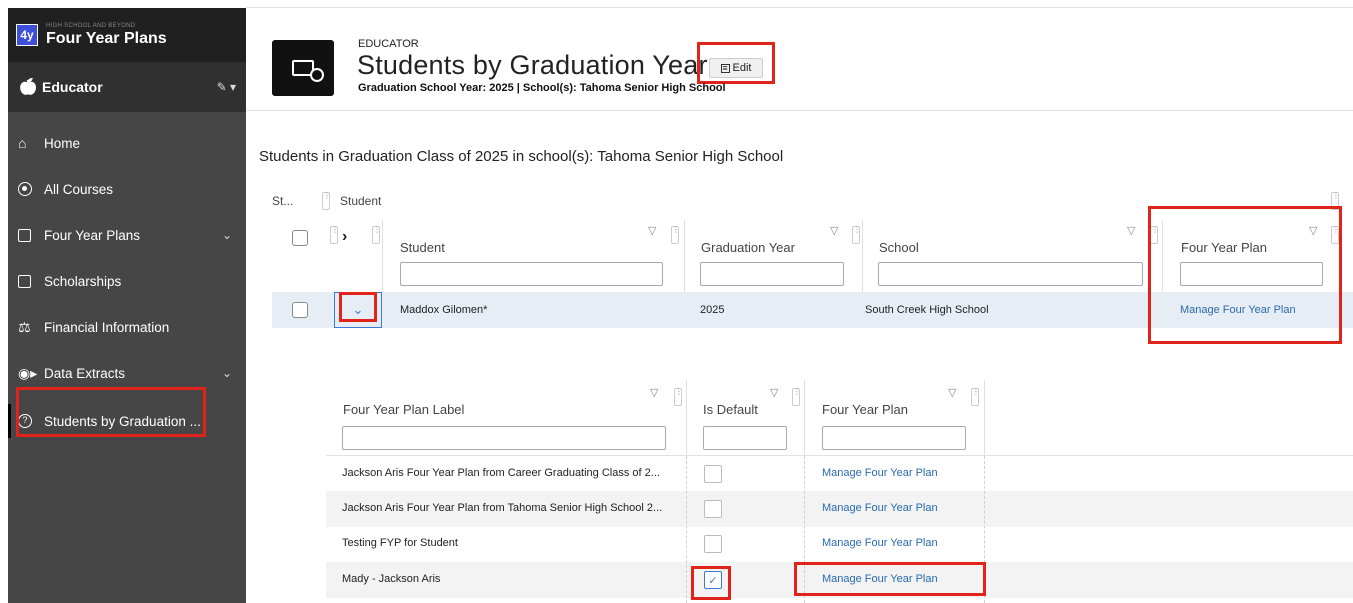 The width and height of the screenshot is (1353, 603). Describe the element at coordinates (226, 87) in the screenshot. I see `role-menu-chevron-icon: ✎ ▾` at that location.